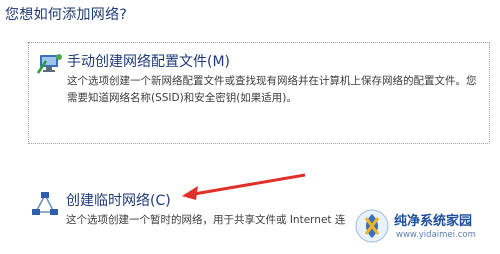 The height and width of the screenshot is (254, 500). Describe the element at coordinates (372, 228) in the screenshot. I see `watermark-logo-icon` at that location.